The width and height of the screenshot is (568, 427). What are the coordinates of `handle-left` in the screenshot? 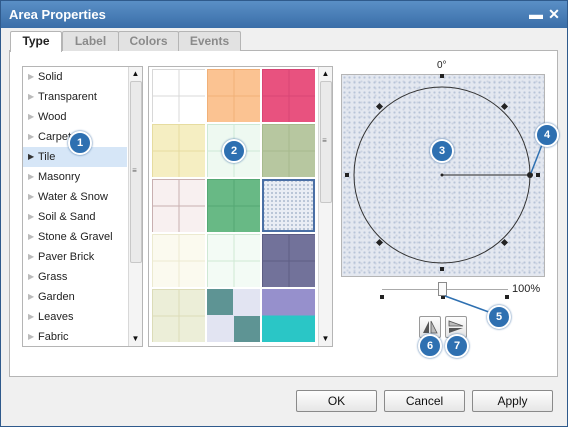 It's located at (347, 175).